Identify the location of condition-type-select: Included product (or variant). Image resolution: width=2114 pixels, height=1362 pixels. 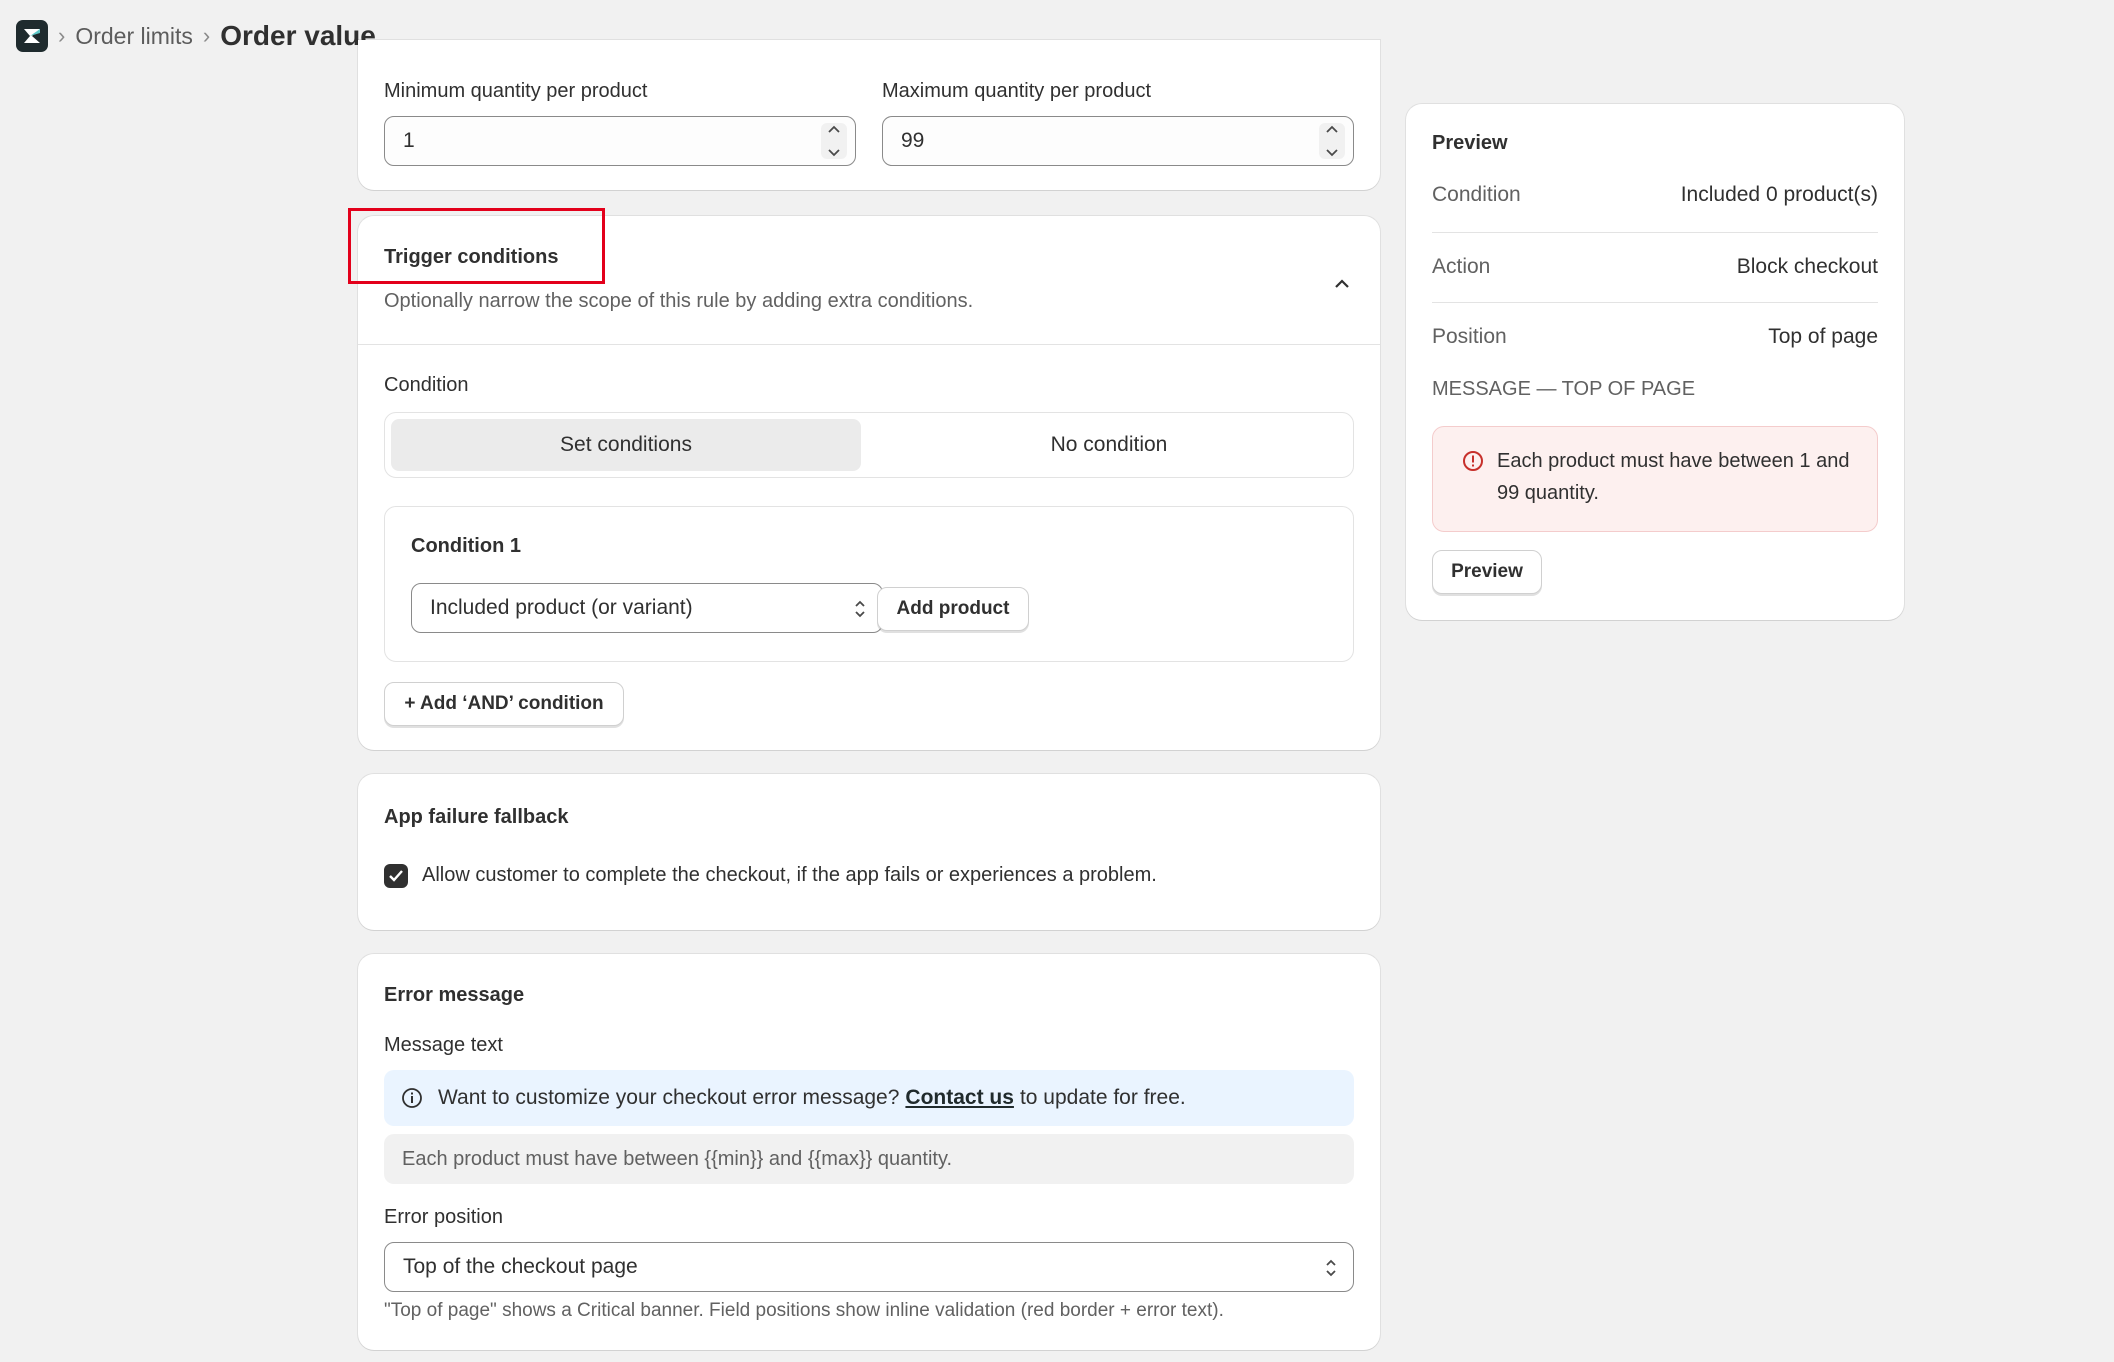
(647, 608).